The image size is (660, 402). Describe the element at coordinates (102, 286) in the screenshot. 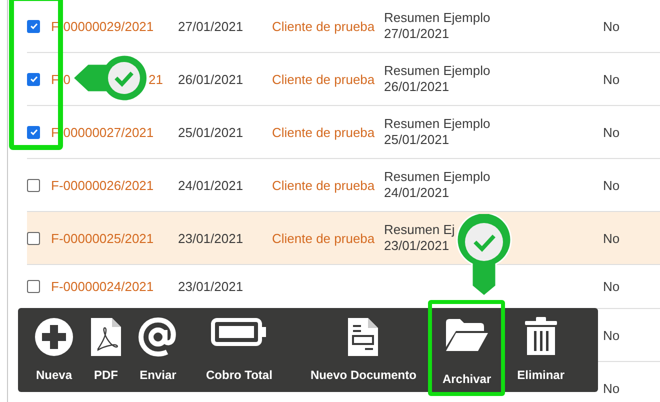

I see `invoice-number-link: F-00000024/2021` at that location.